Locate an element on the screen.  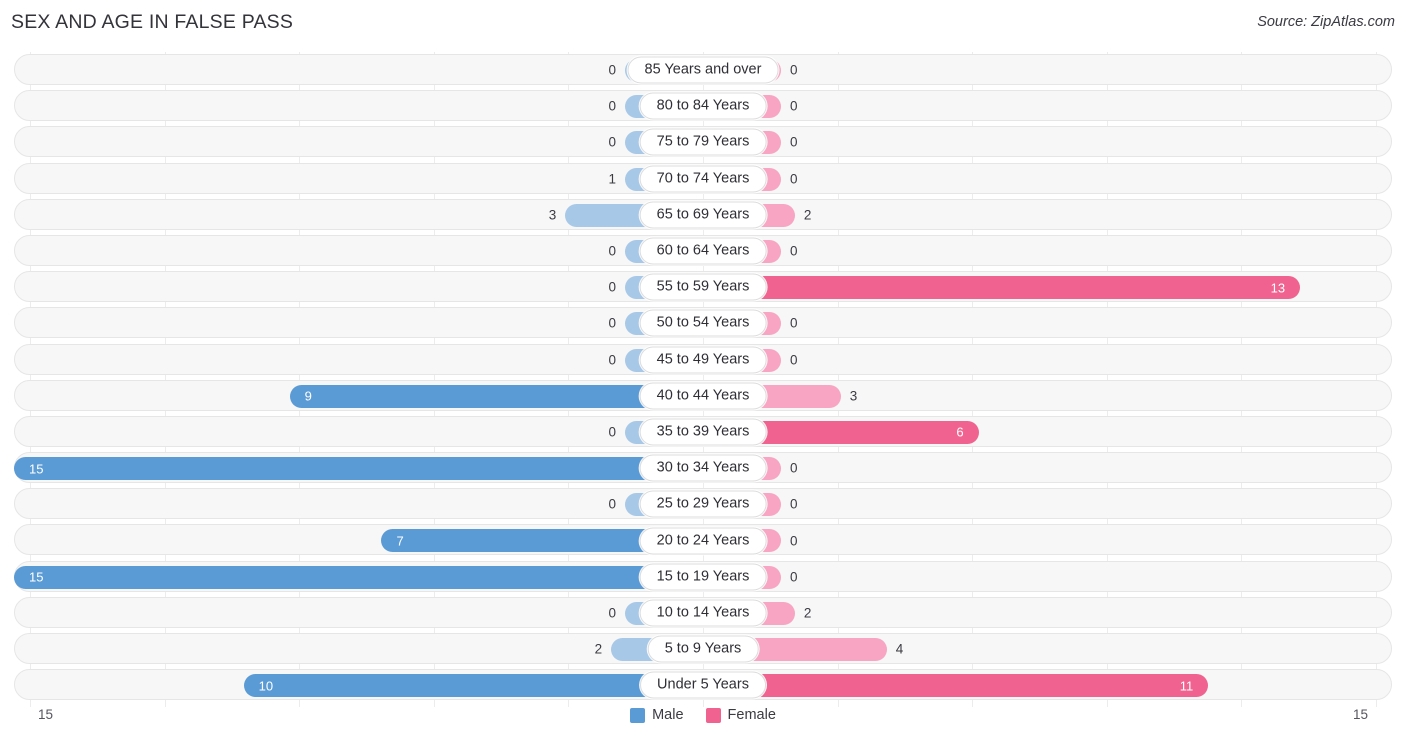
chart-row: 0 0 45 to 49 Years is located at coordinates (703, 360).